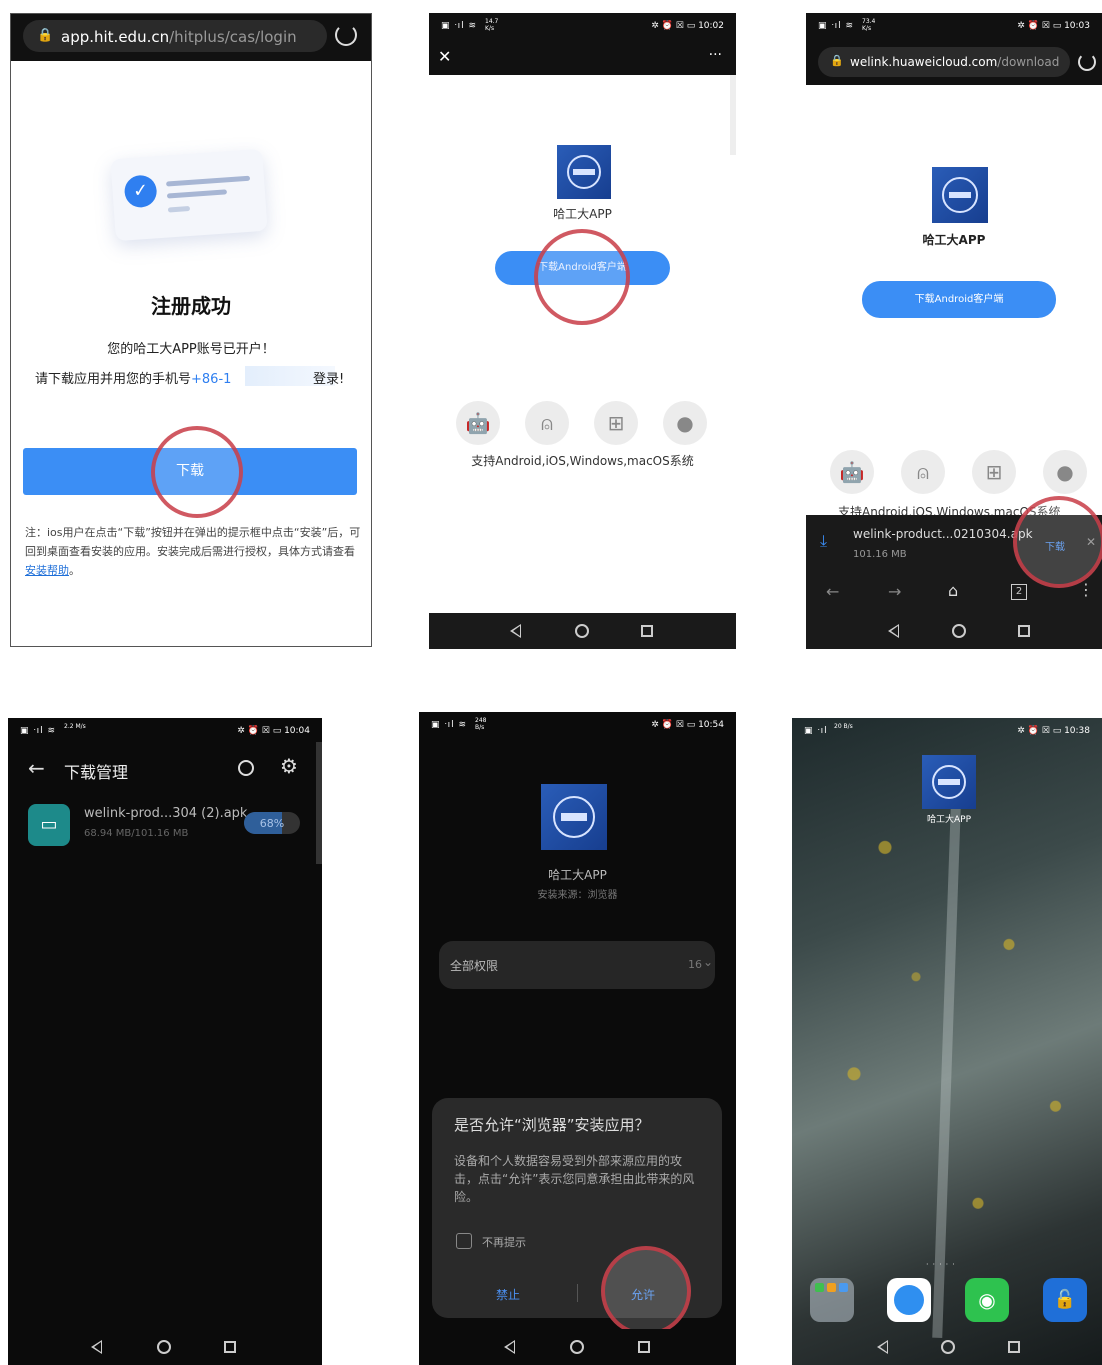 The image size is (1102, 1365). I want to click on url-path: /download, so click(1028, 62).